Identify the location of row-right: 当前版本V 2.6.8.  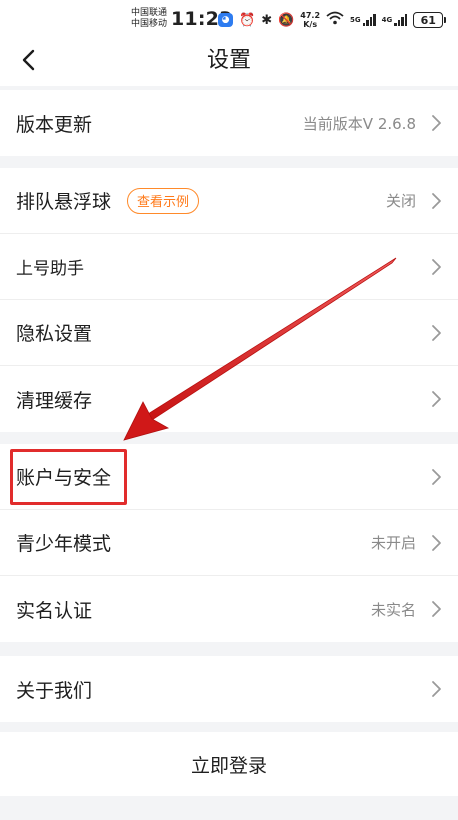
(372, 123).